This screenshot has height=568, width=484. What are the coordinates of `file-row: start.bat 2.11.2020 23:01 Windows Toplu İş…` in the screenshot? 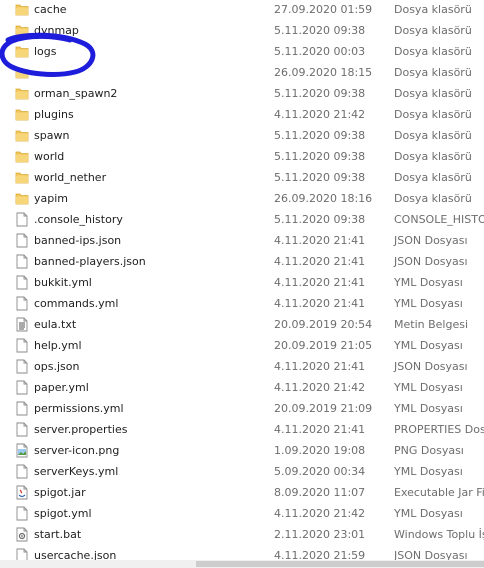 It's located at (242, 535).